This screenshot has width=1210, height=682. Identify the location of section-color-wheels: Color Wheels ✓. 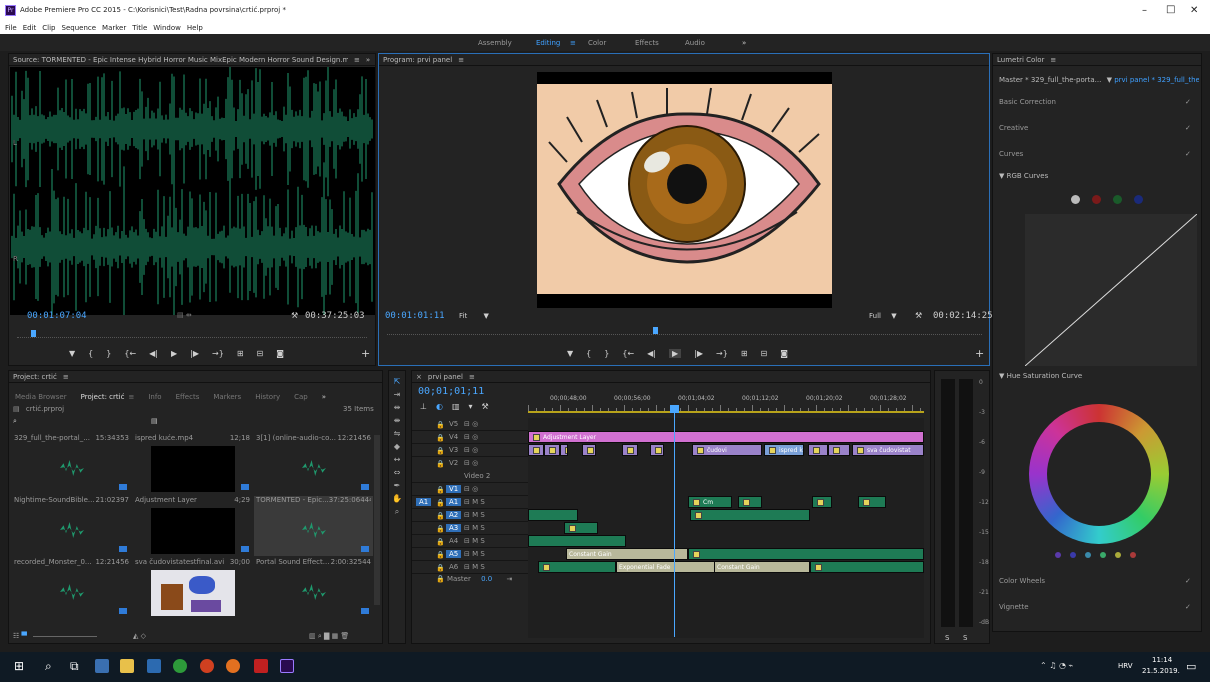
(1097, 581).